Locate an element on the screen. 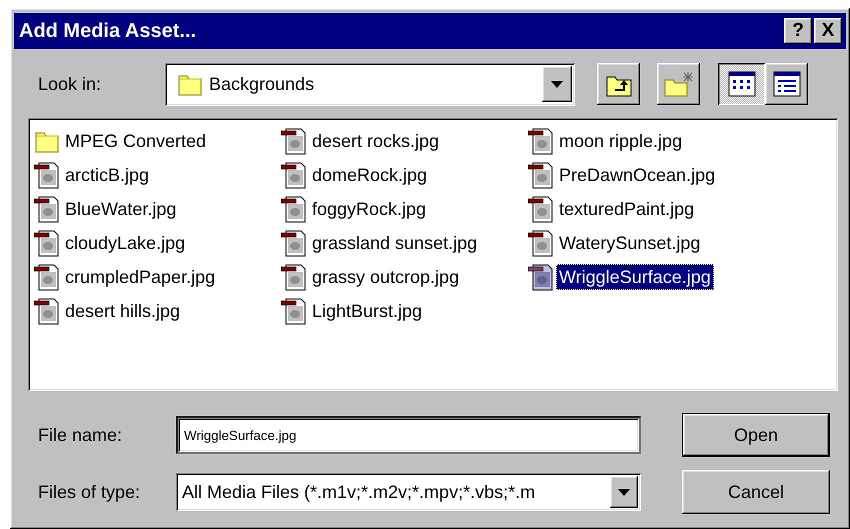  details-view-icon is located at coordinates (786, 84).